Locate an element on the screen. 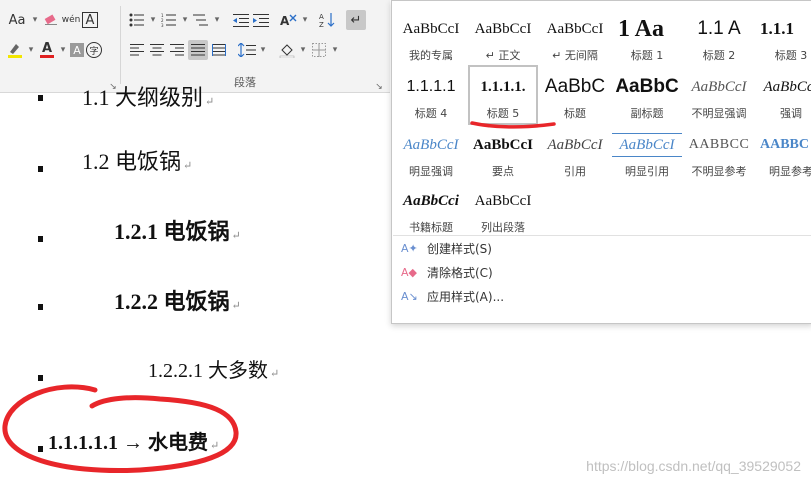  multilevel-list-icon is located at coordinates (201, 20).